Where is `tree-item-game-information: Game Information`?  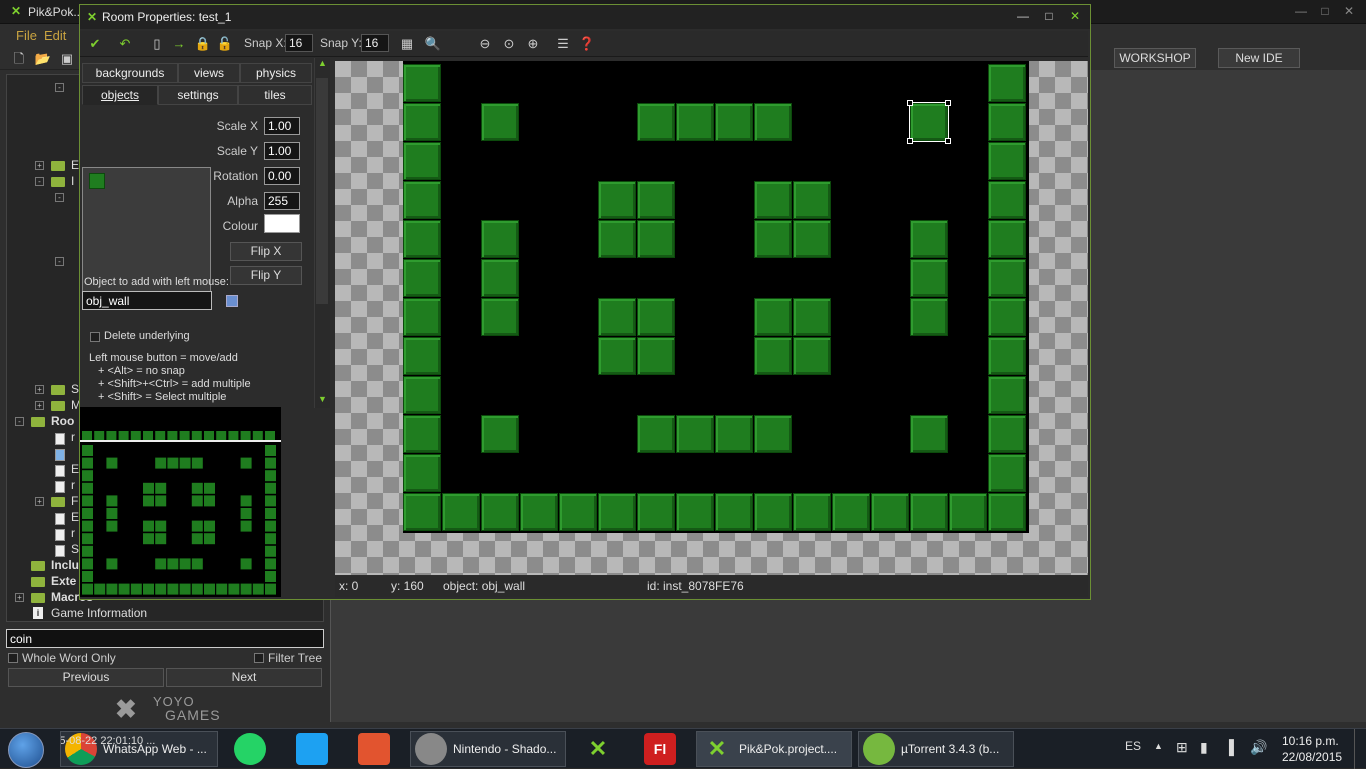 tree-item-game-information: Game Information is located at coordinates (99, 613).